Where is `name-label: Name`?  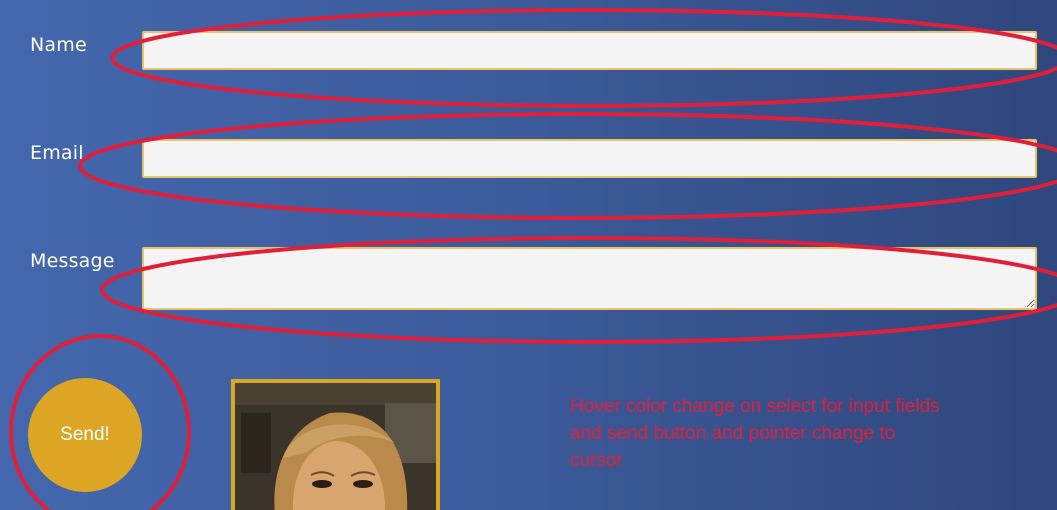 name-label: Name is located at coordinates (58, 45).